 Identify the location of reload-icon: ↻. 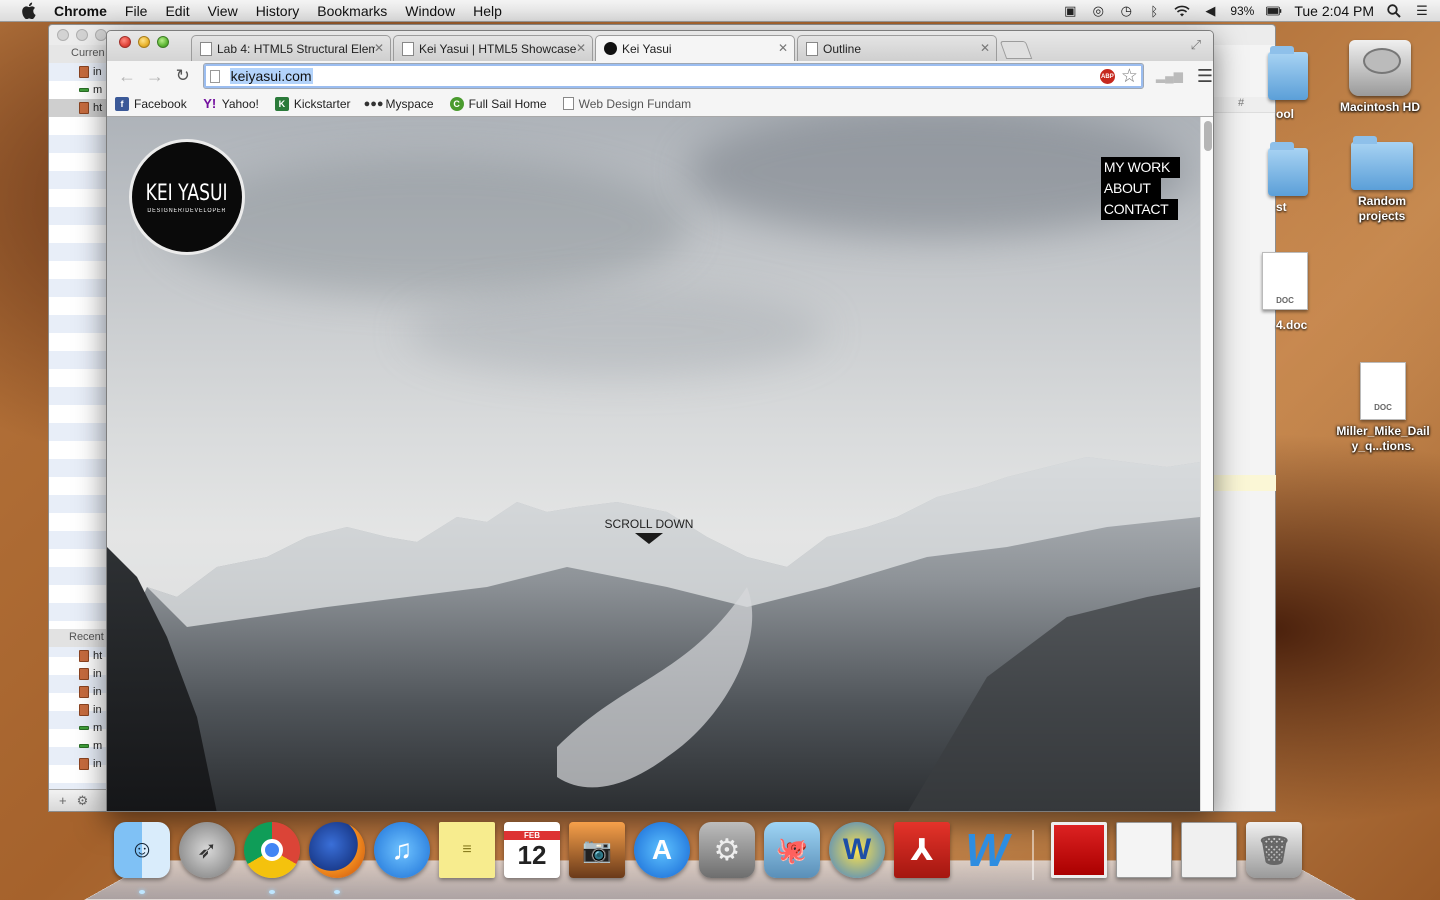
(183, 76).